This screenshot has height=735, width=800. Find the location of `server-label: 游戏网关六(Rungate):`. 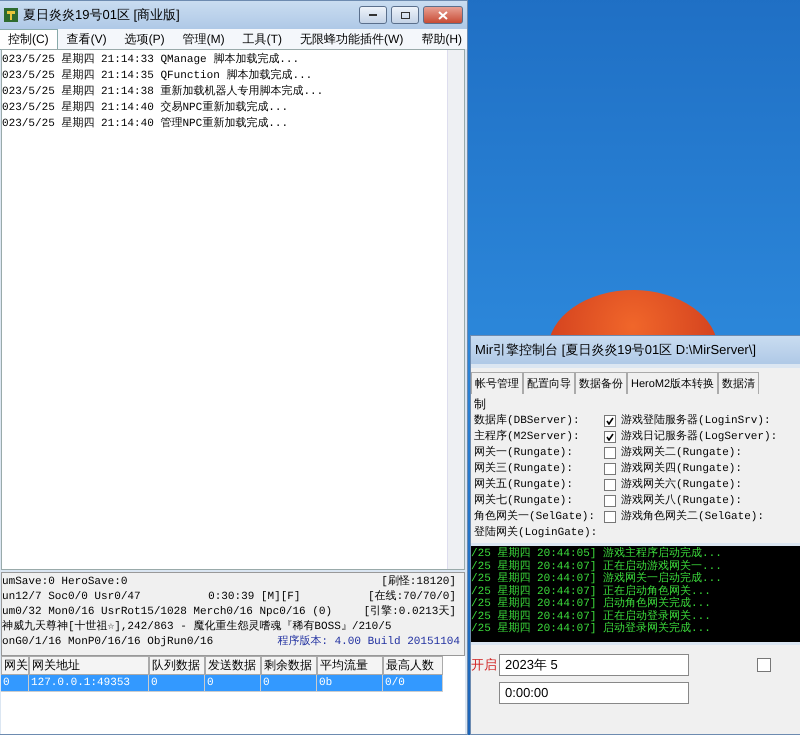

server-label: 游戏网关六(Rungate): is located at coordinates (681, 485).